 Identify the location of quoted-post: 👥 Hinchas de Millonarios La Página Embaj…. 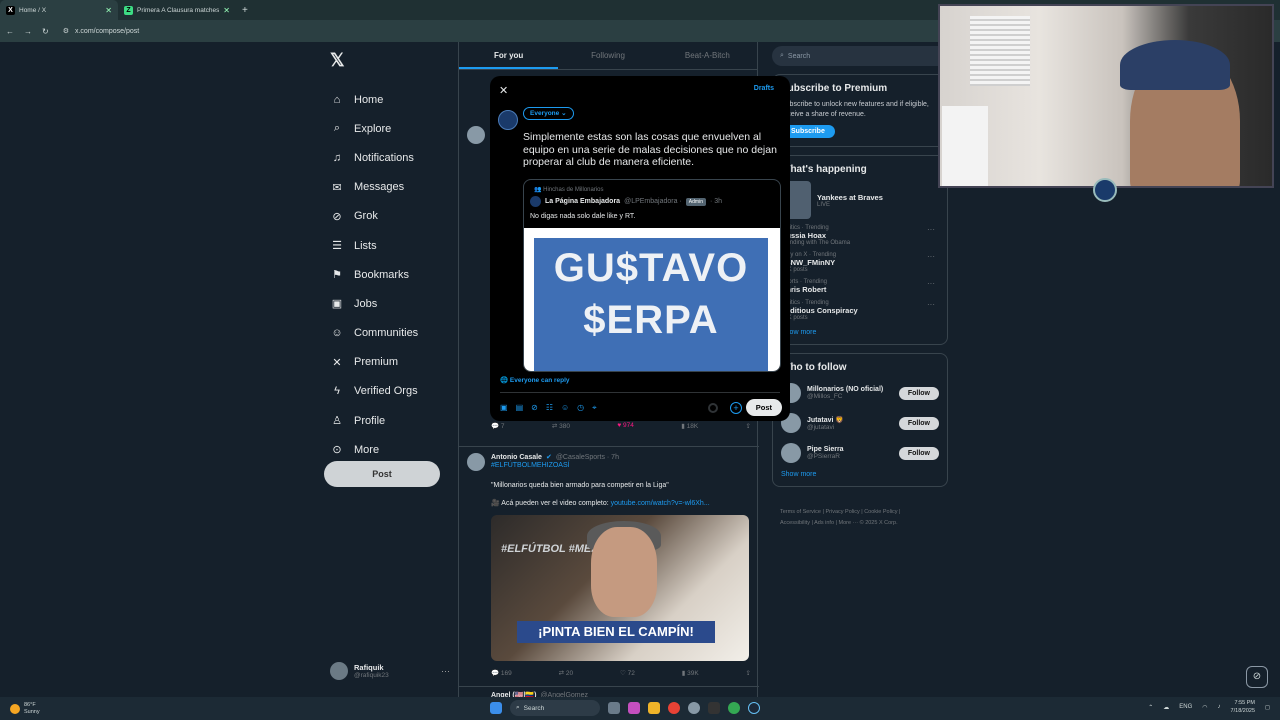
(652, 275).